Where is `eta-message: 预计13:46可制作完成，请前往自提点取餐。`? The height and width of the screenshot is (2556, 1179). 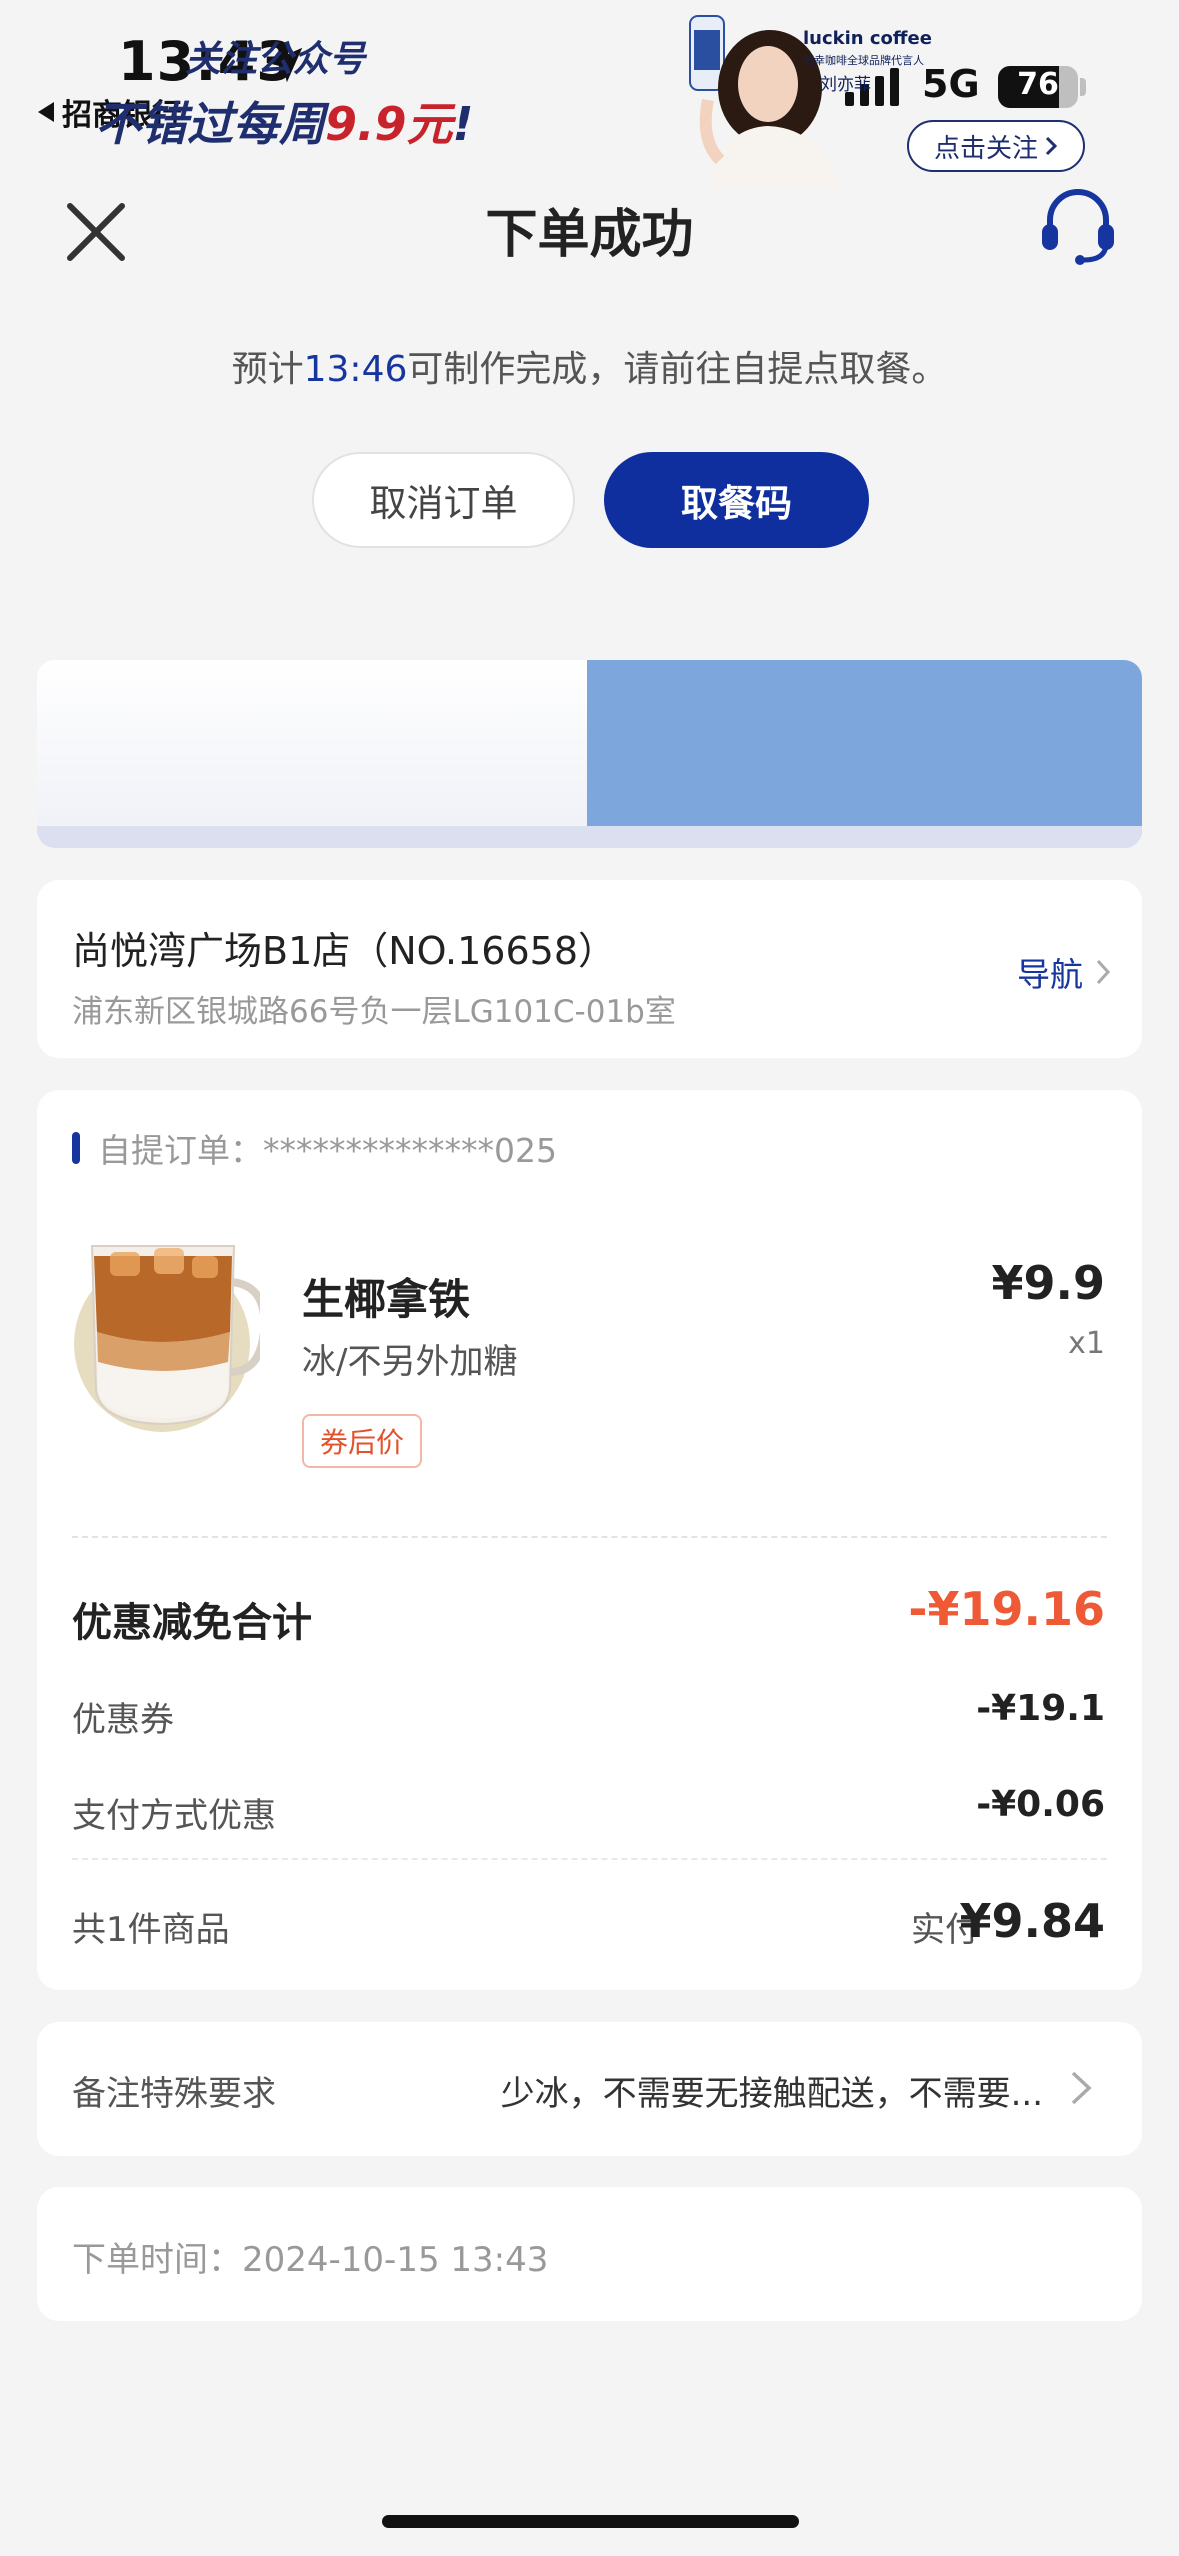
eta-message: 预计13:46可制作完成，请前往自提点取餐。 is located at coordinates (589, 366).